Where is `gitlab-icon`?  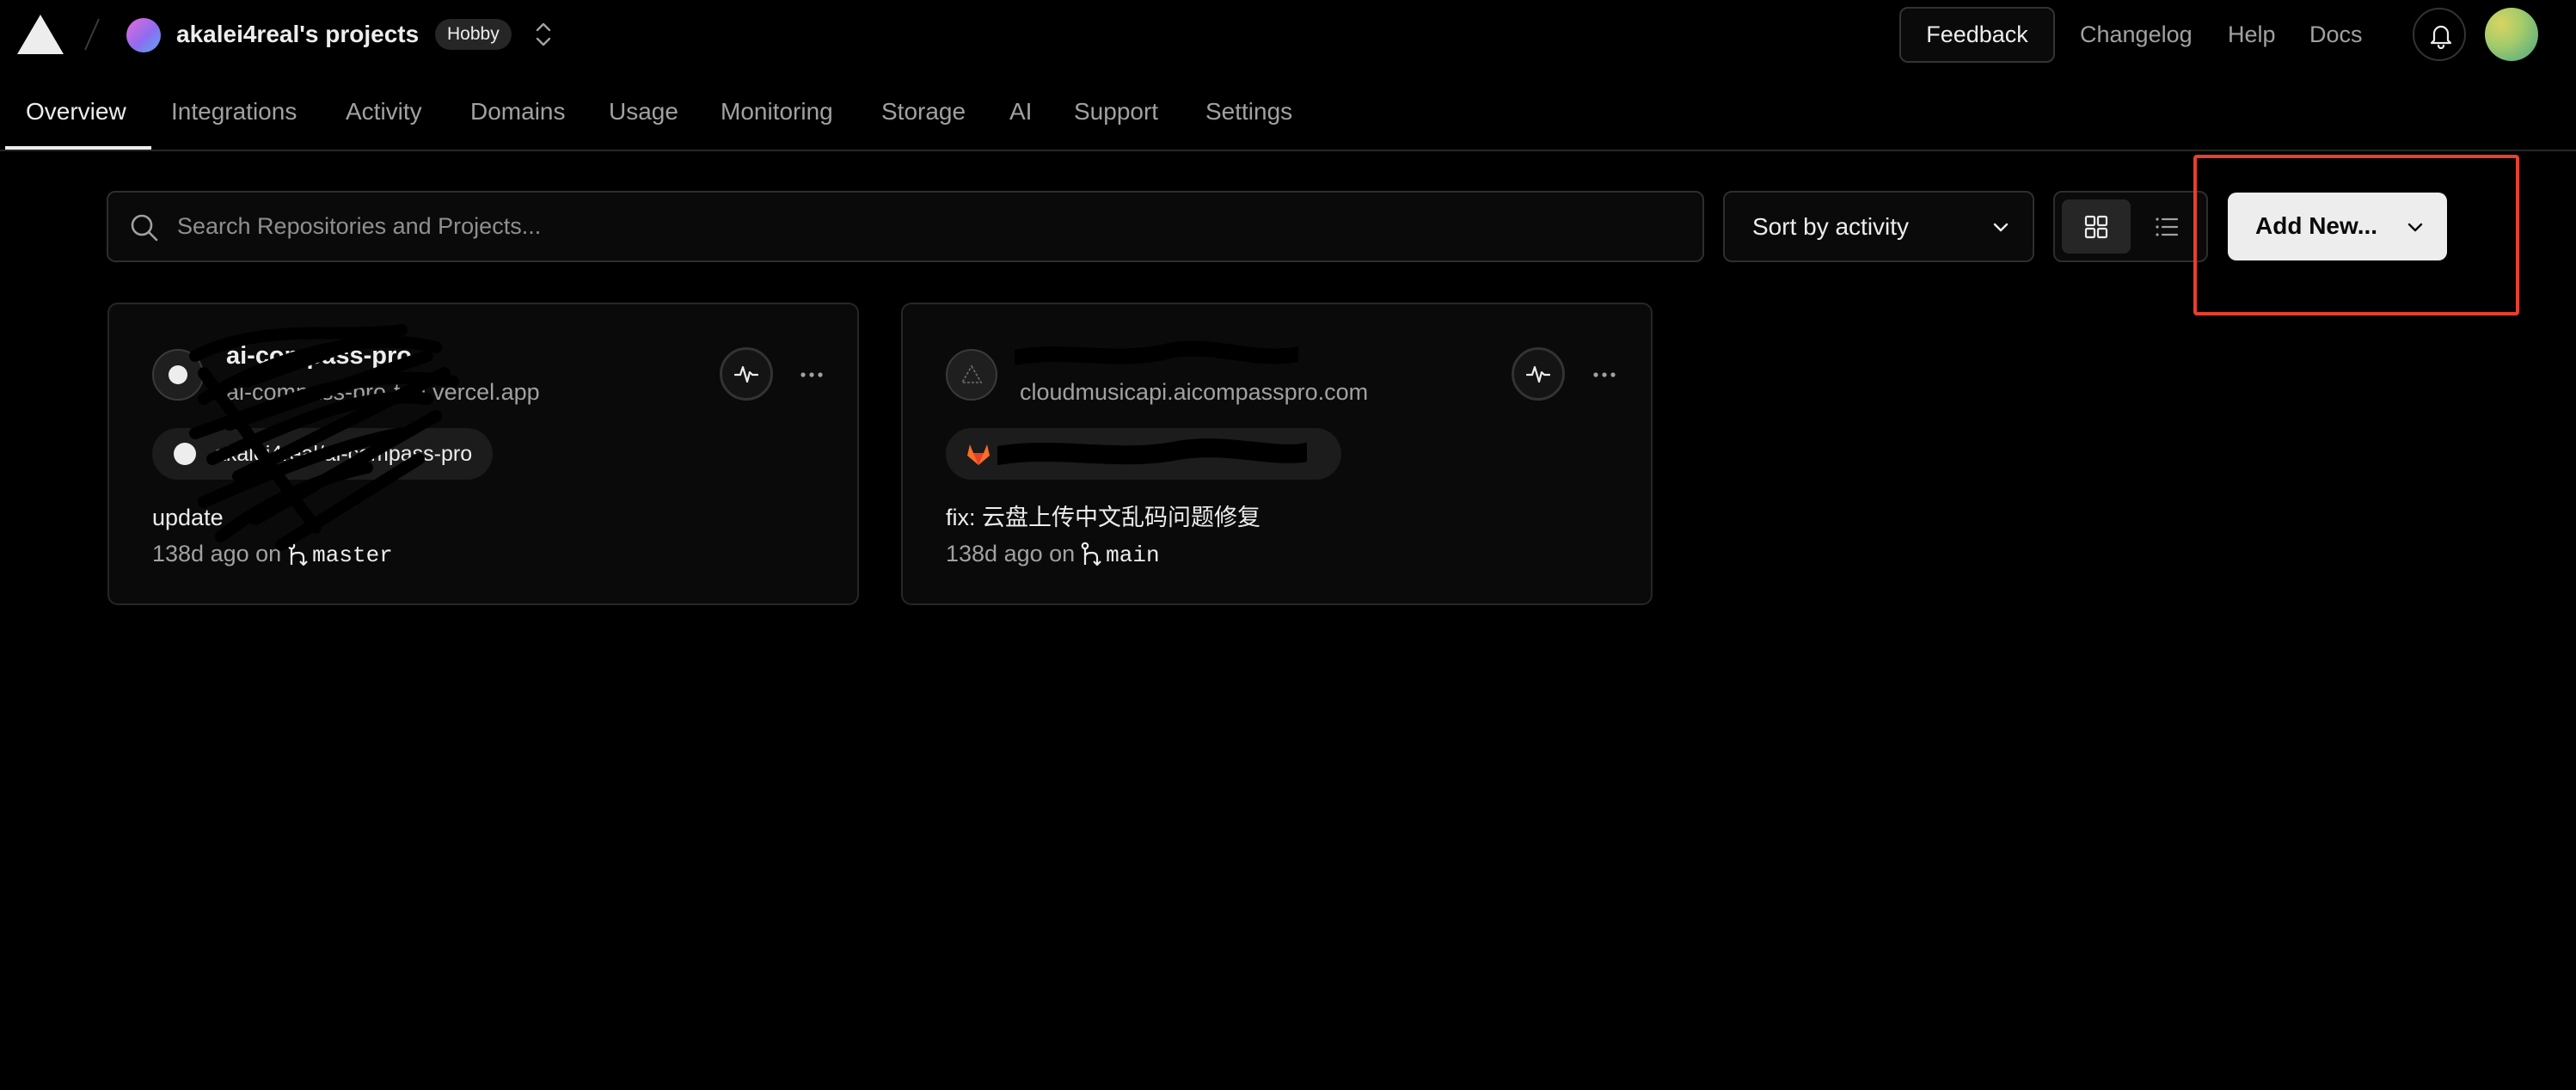
gitlab-icon is located at coordinates (979, 454).